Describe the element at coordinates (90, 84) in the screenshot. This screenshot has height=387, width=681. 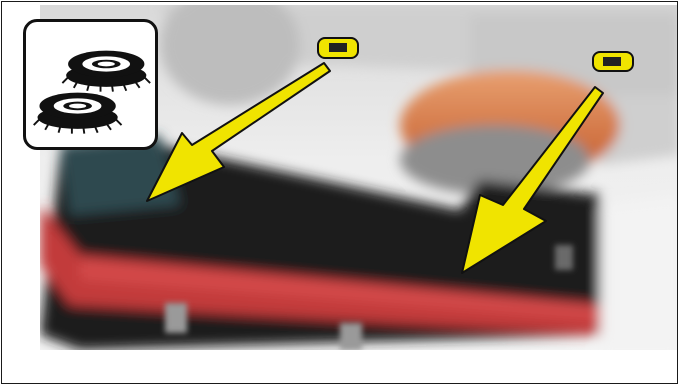
I see `side-brushes-icon` at that location.